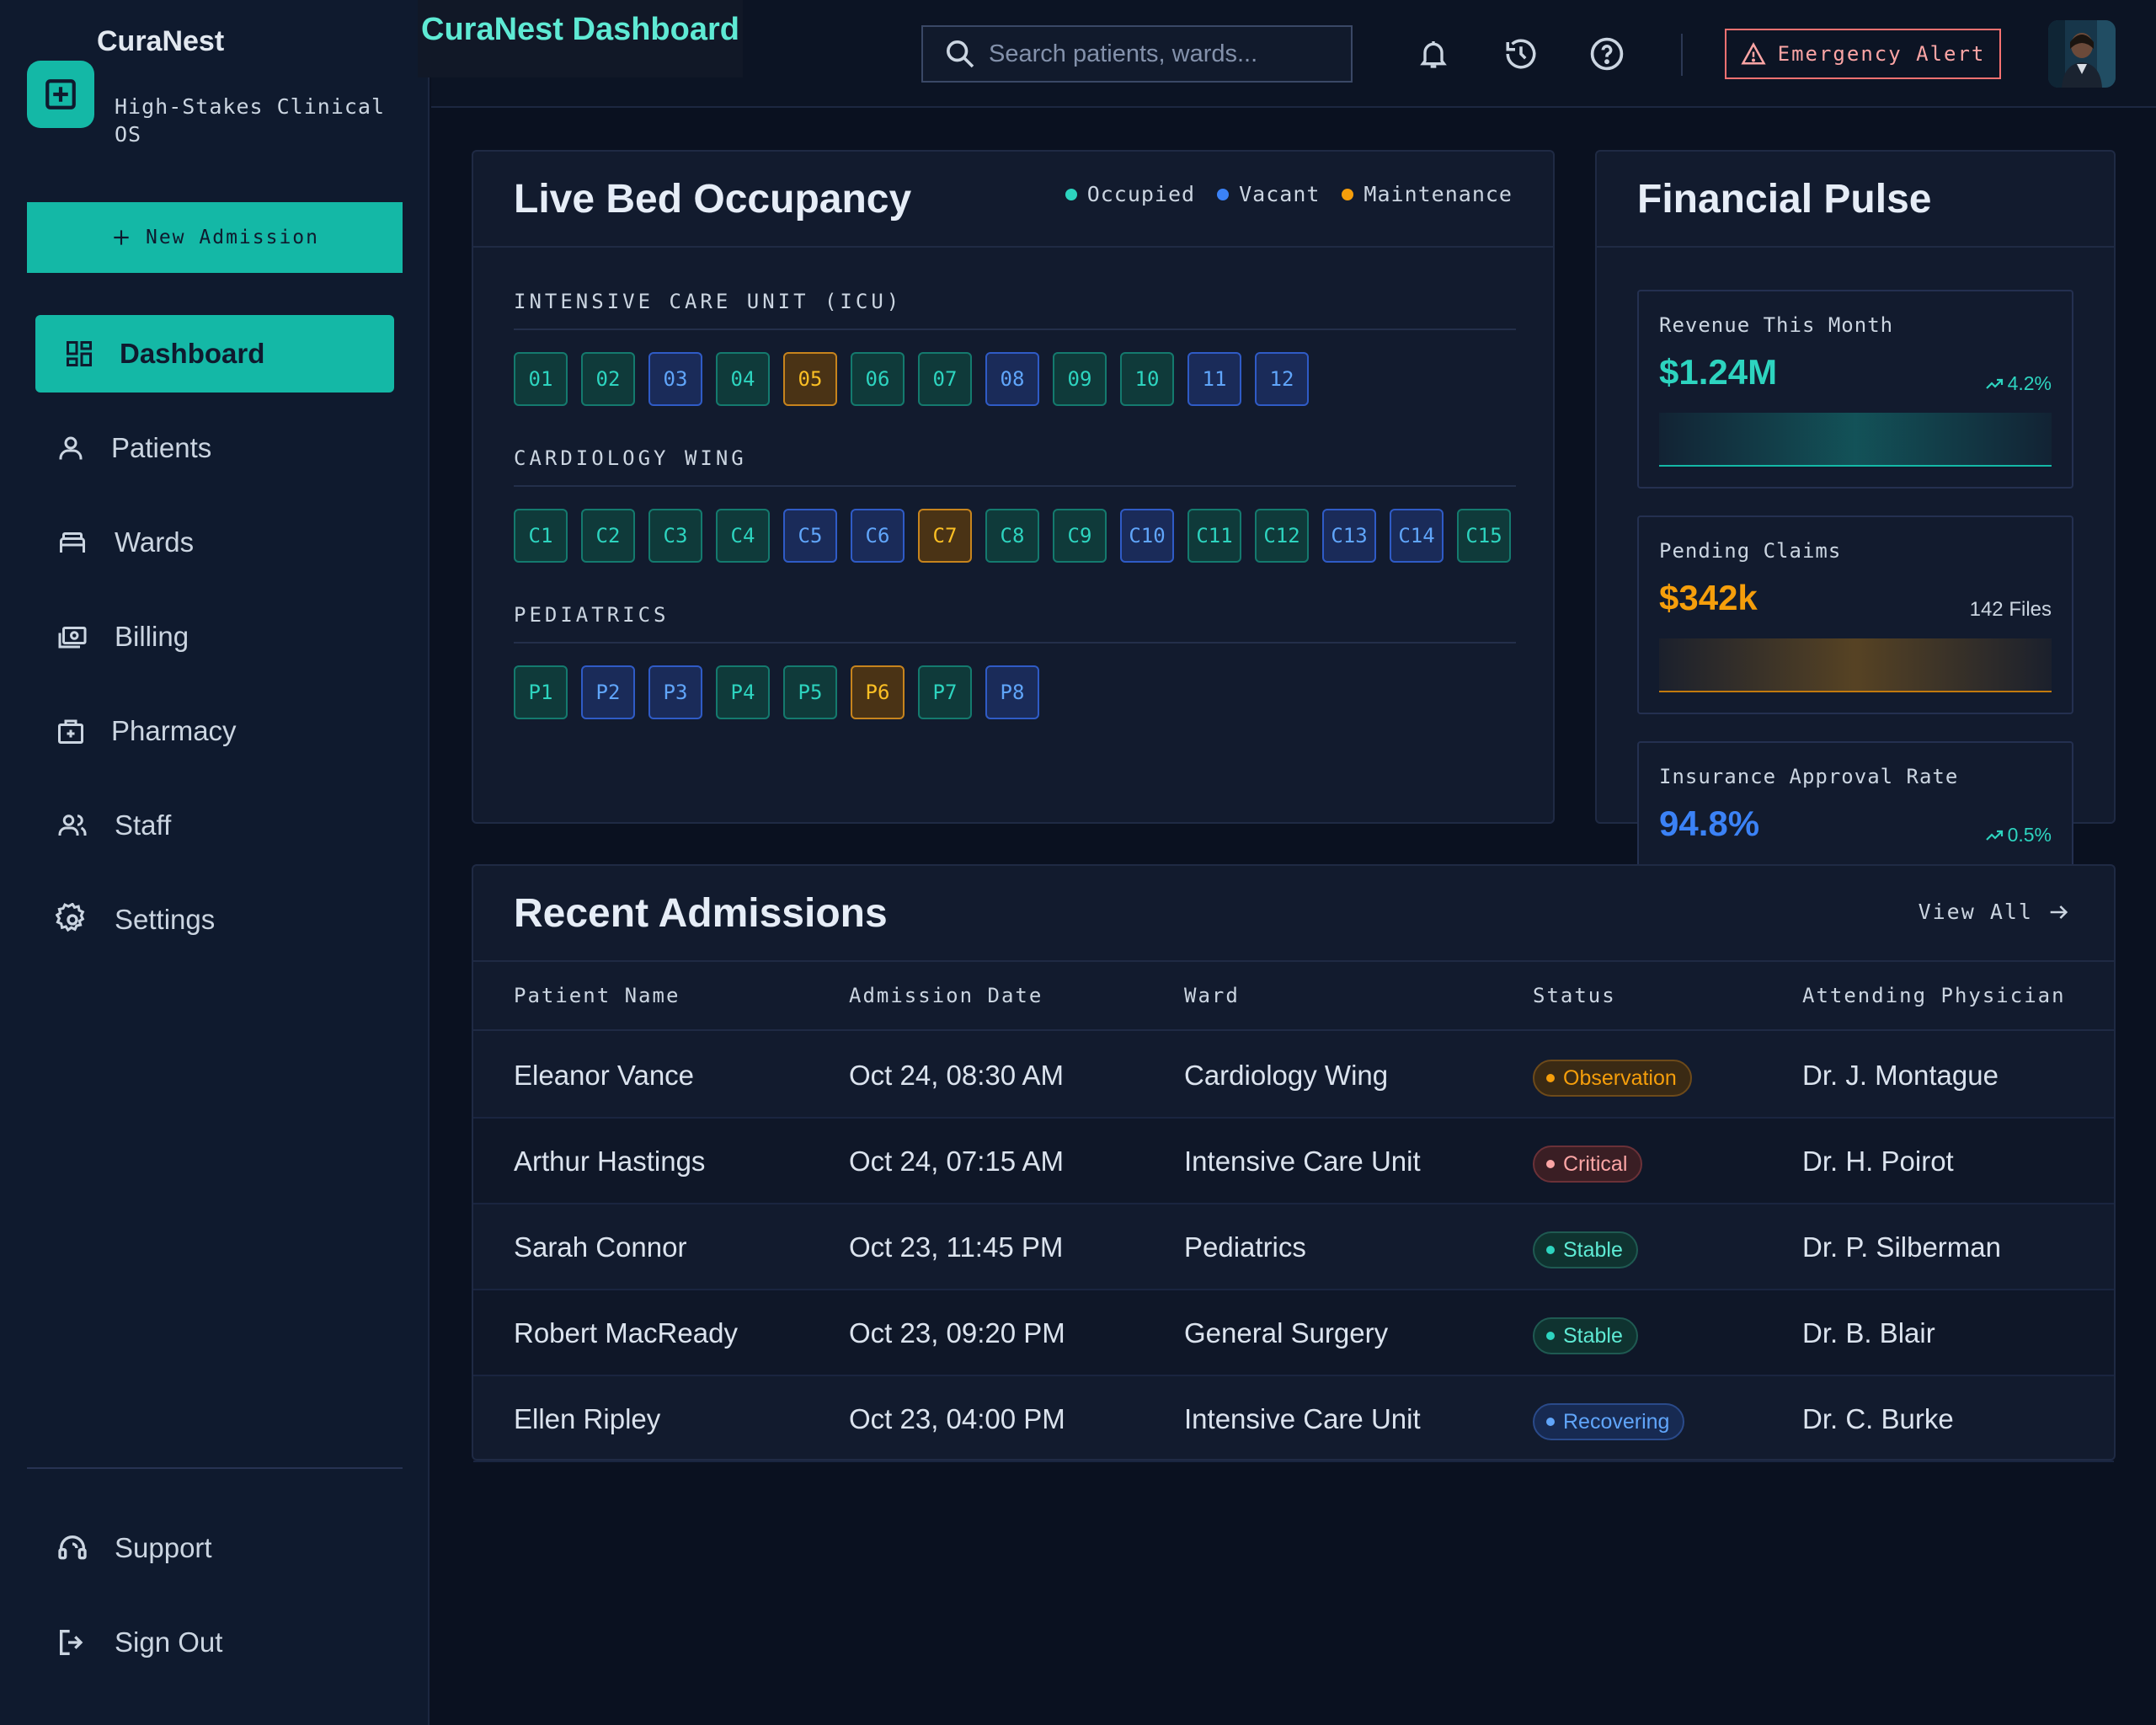 The height and width of the screenshot is (1725, 2156). I want to click on revenue-value: $1.24M, so click(1718, 372).